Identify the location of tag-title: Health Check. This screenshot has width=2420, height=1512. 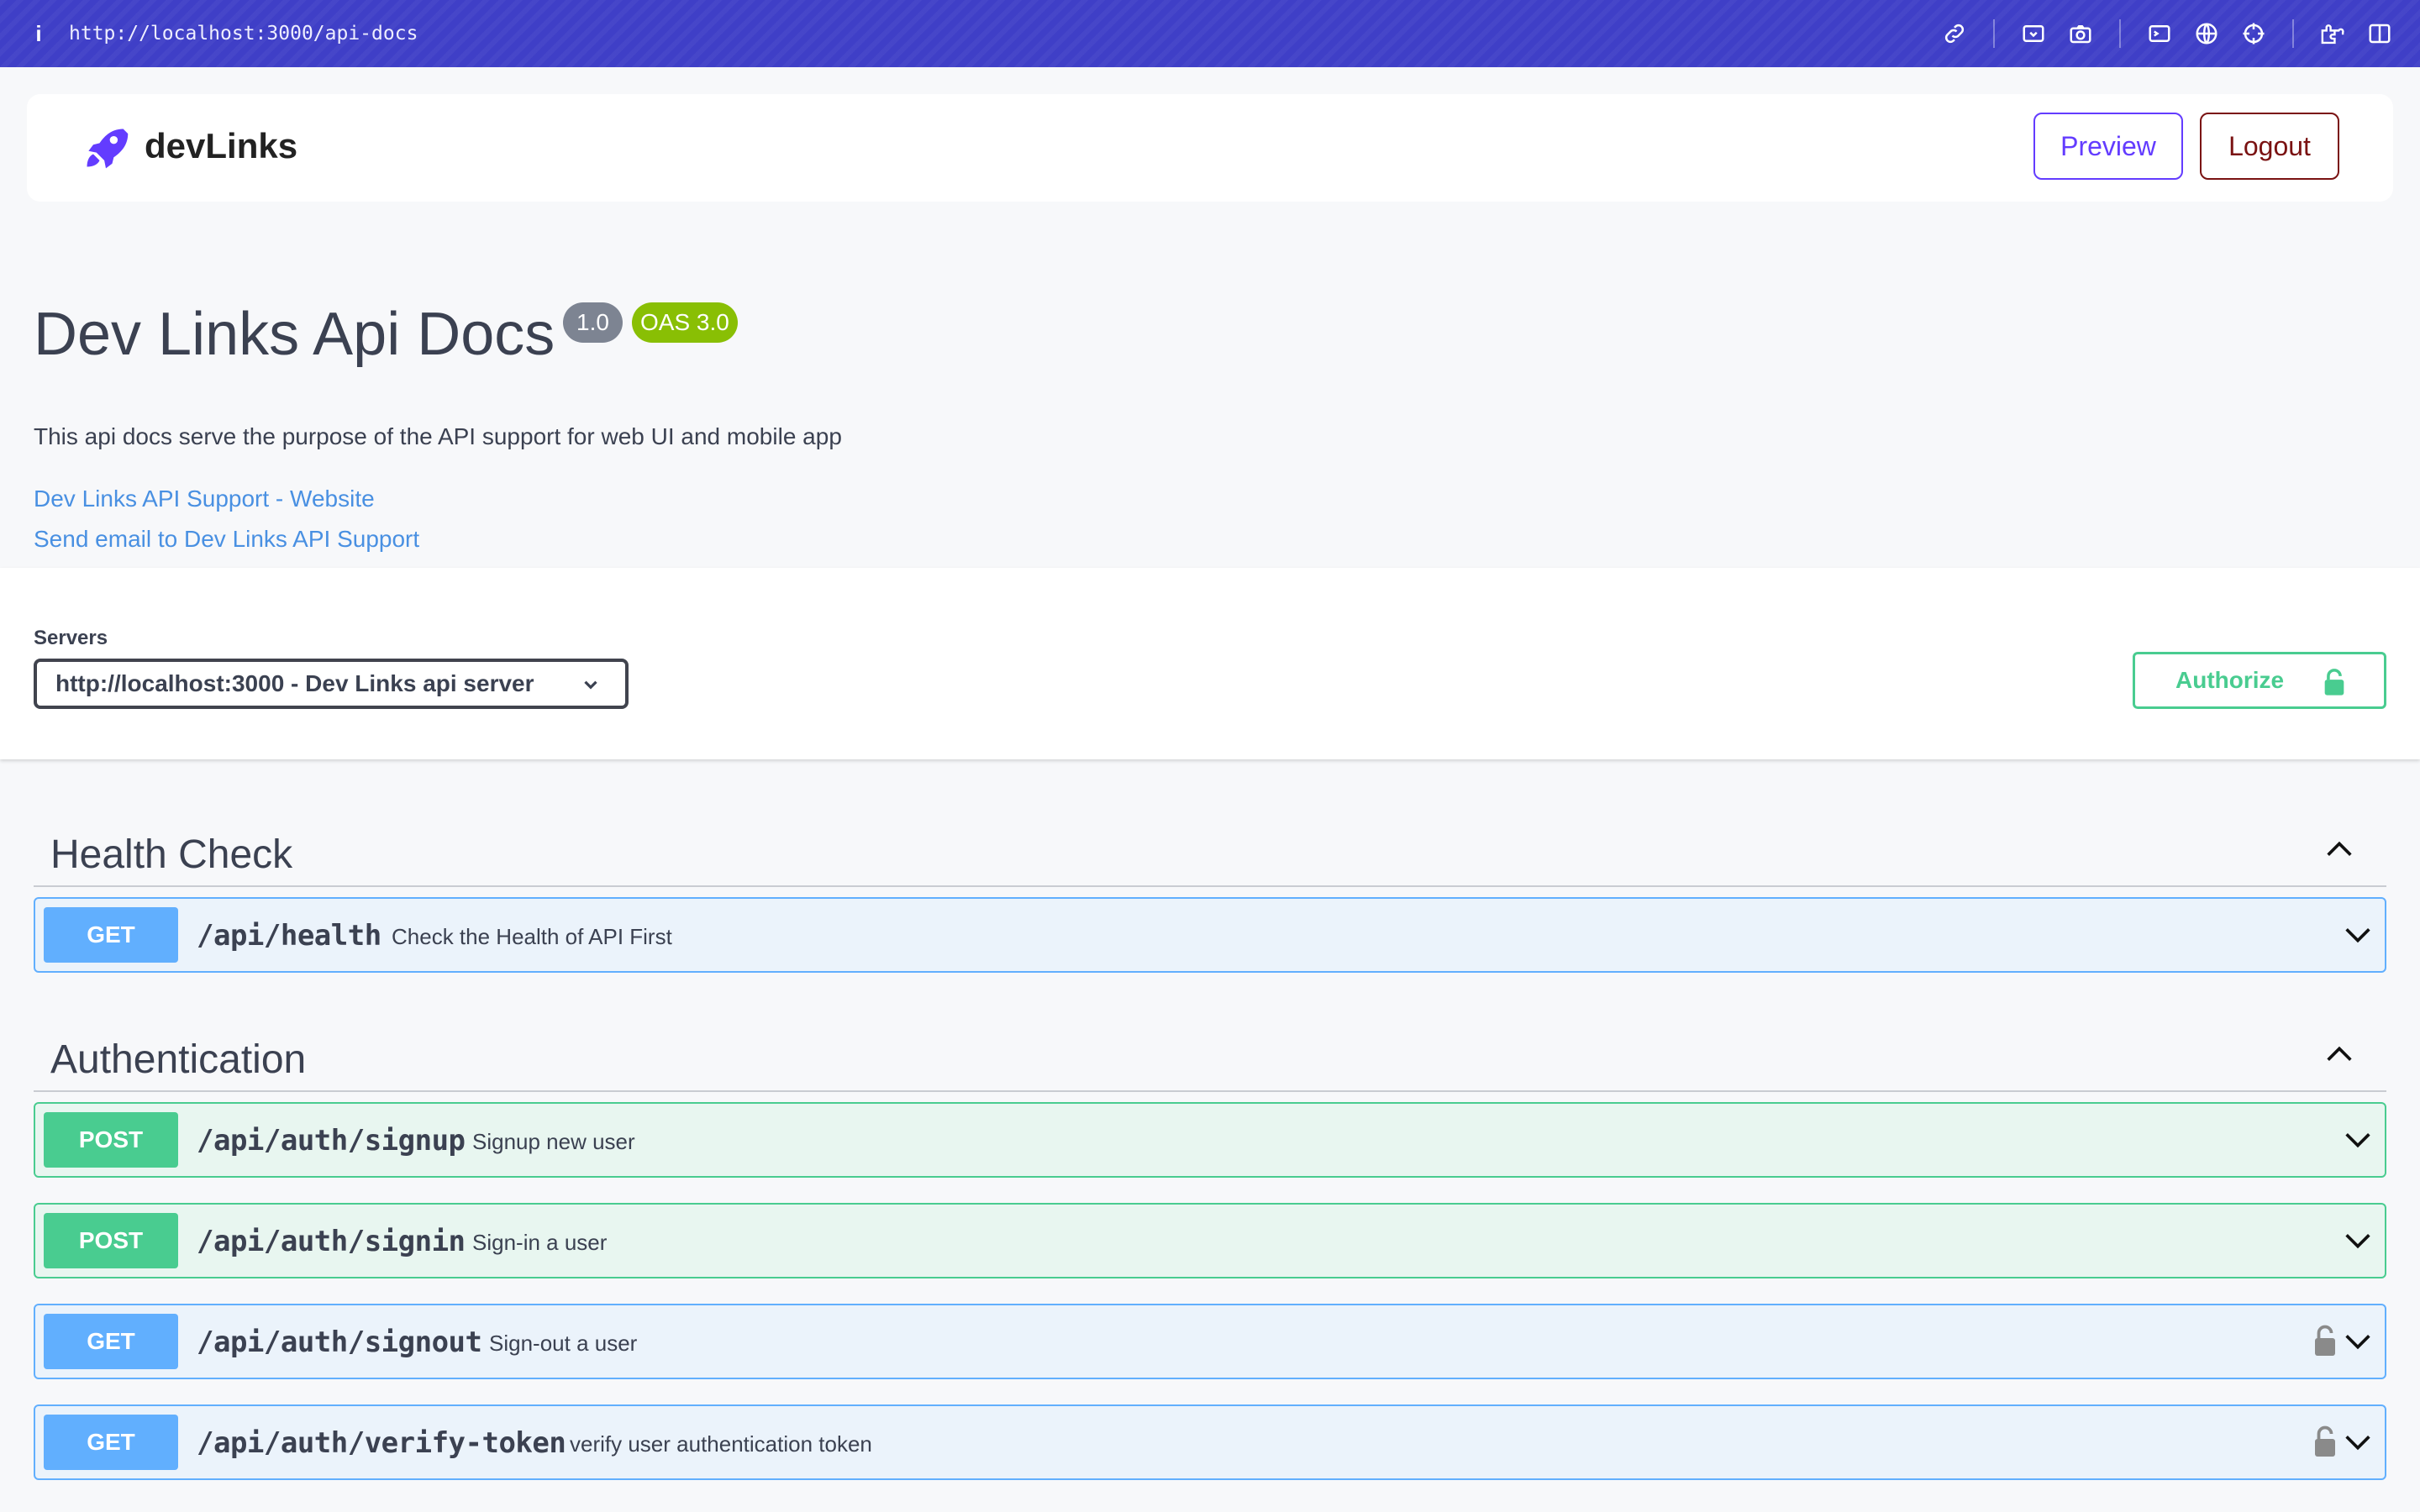
(172, 854).